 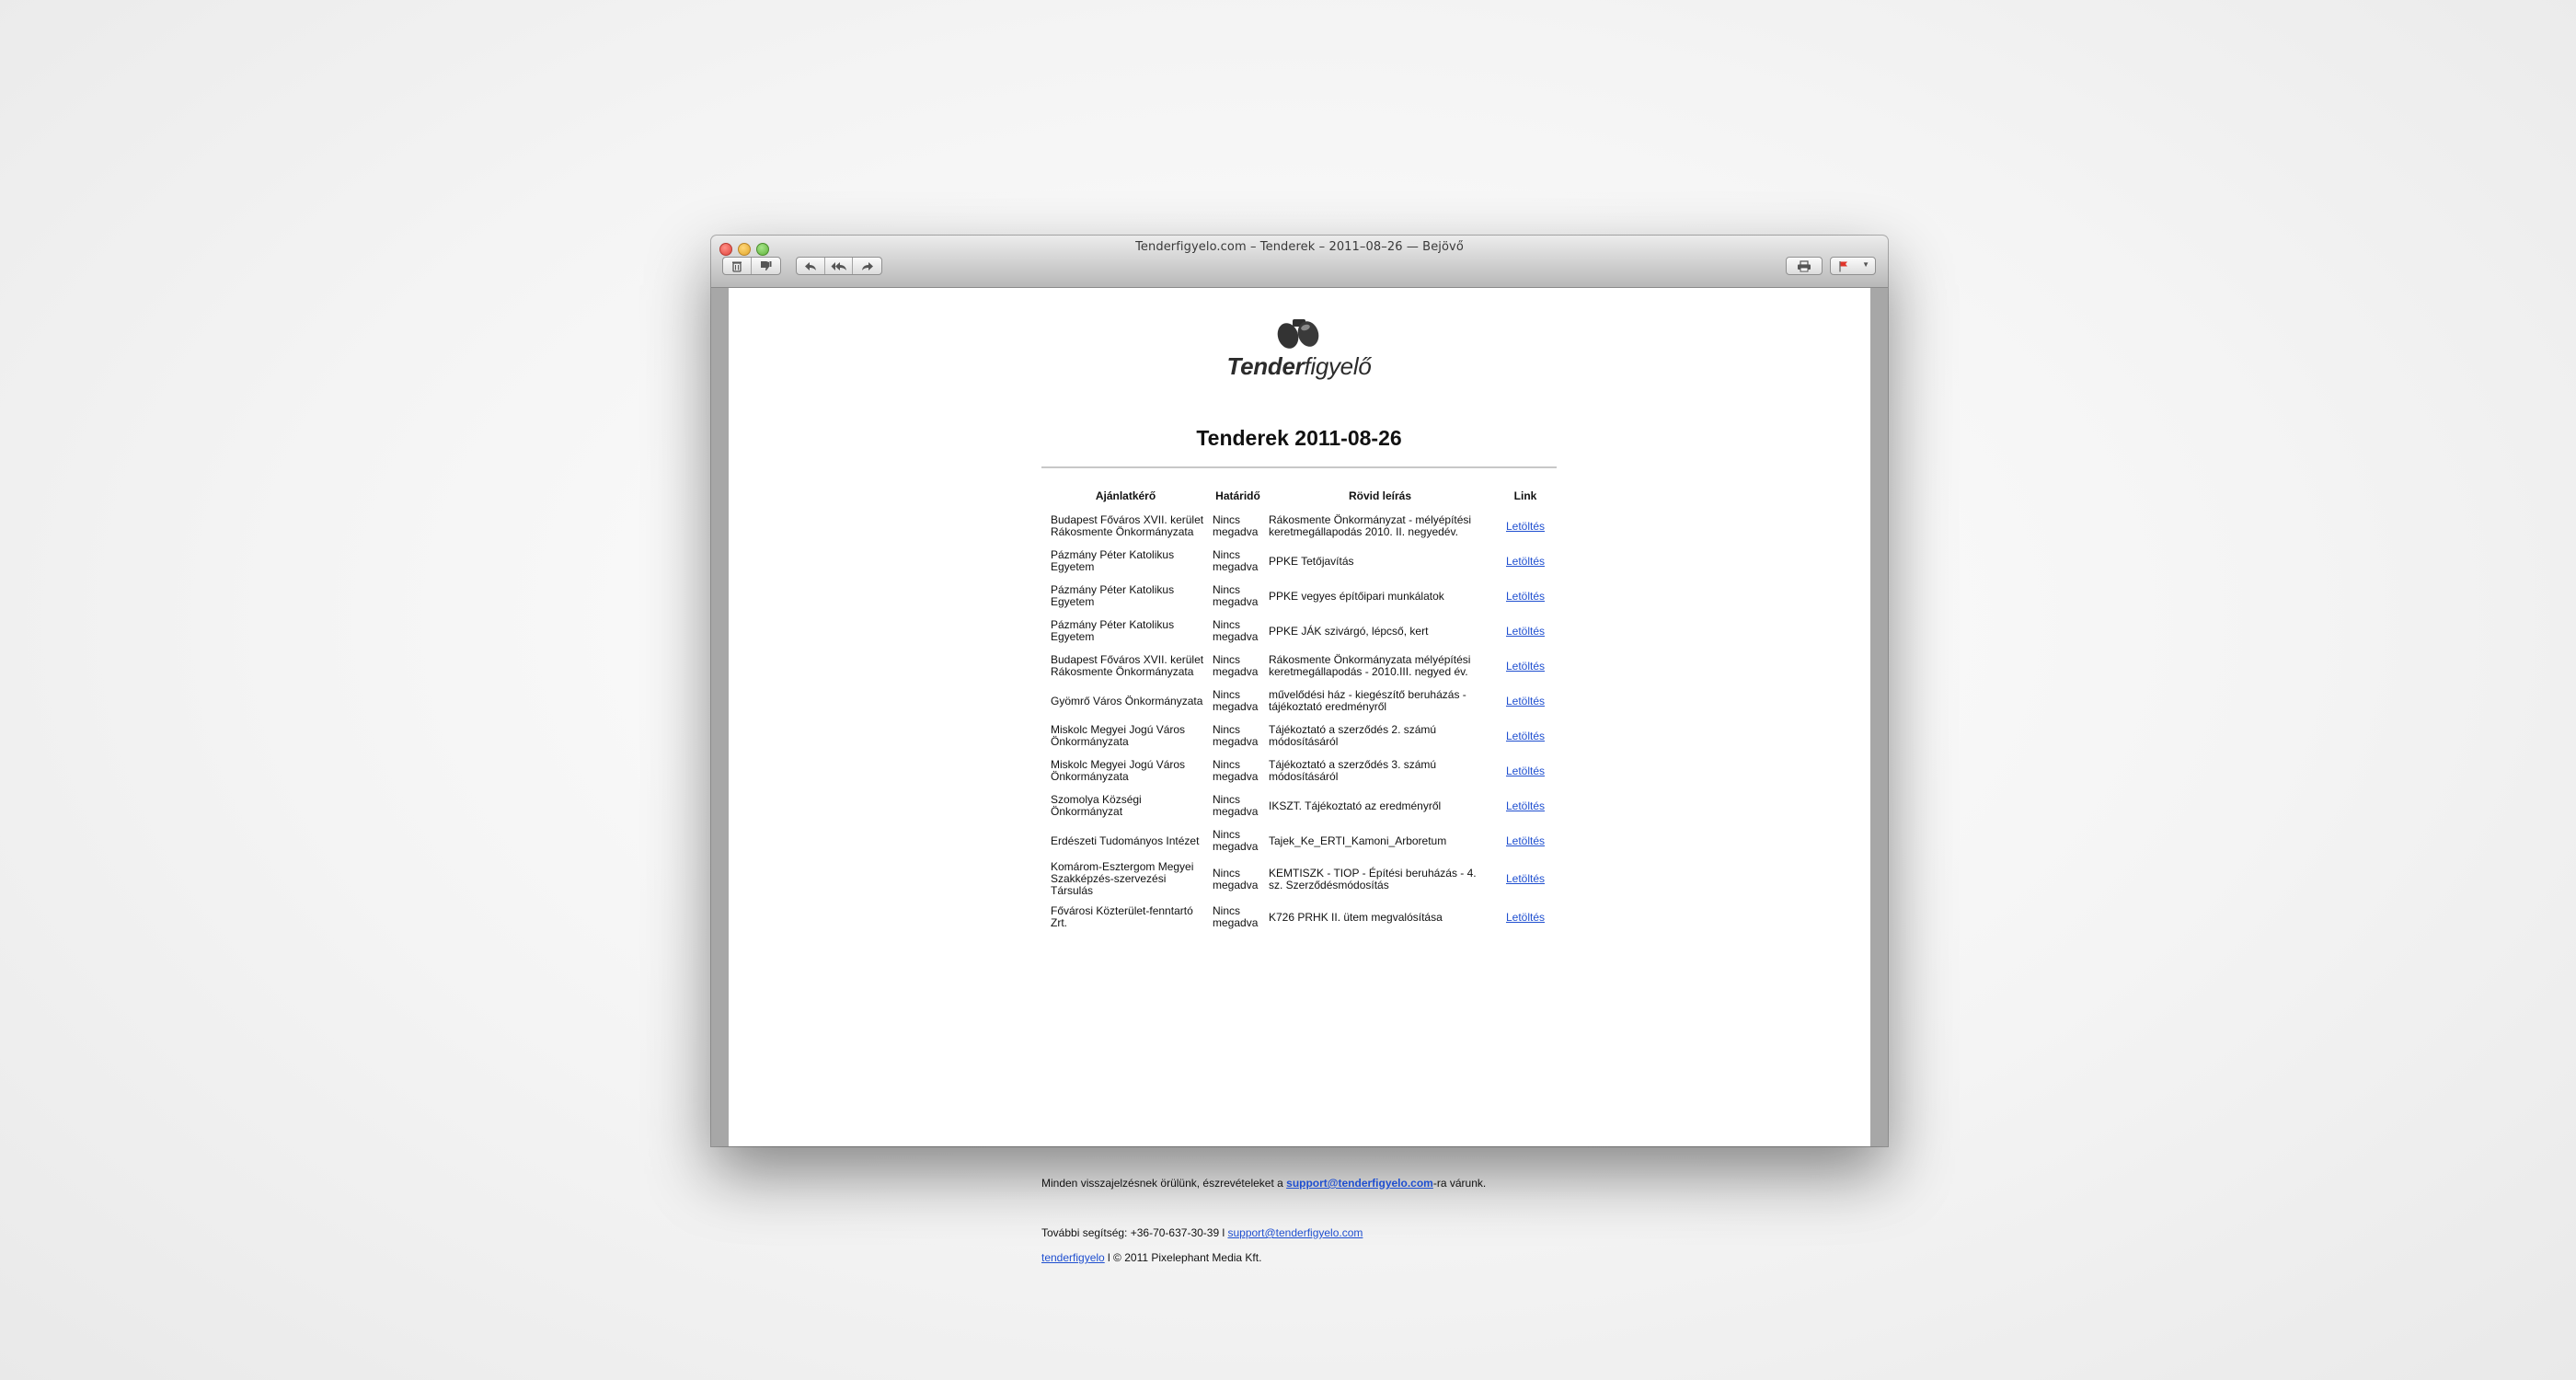 What do you see at coordinates (1183, 1257) in the screenshot?
I see `copyright-text: l © 2011 Pixelephant Media Kft.` at bounding box center [1183, 1257].